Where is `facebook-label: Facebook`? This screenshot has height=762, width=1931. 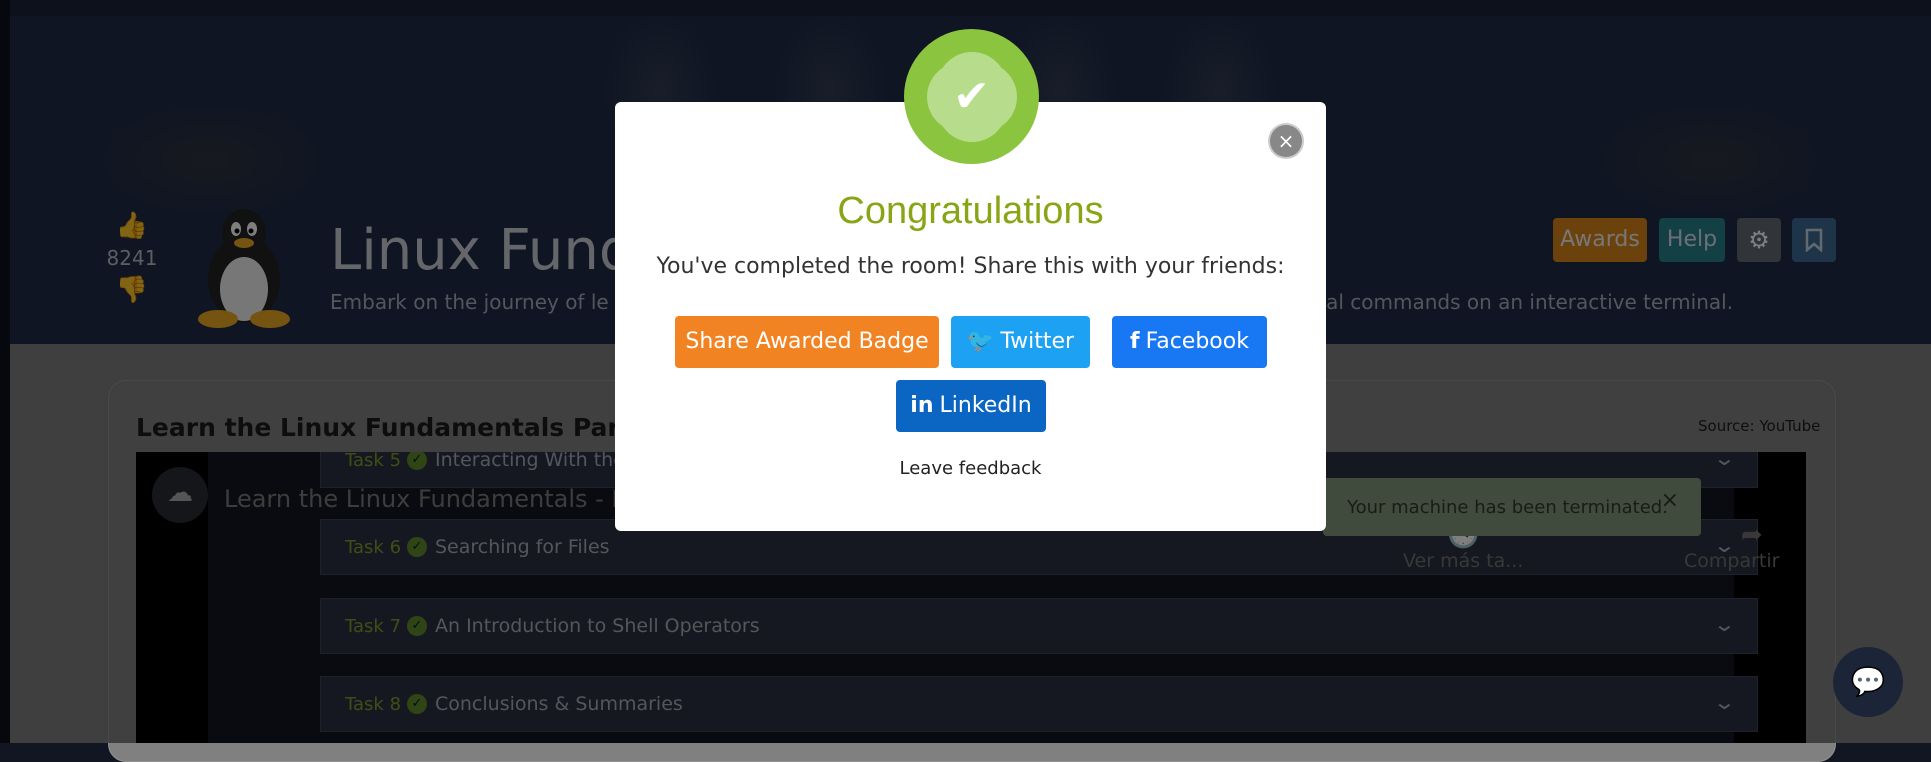 facebook-label: Facebook is located at coordinates (1197, 341).